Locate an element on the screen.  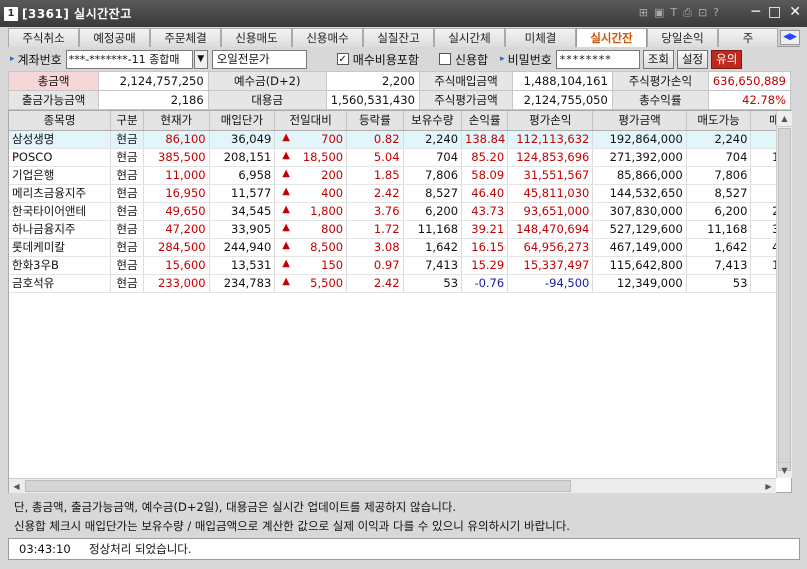
cell-price: 49,650 is located at coordinates (176, 211).